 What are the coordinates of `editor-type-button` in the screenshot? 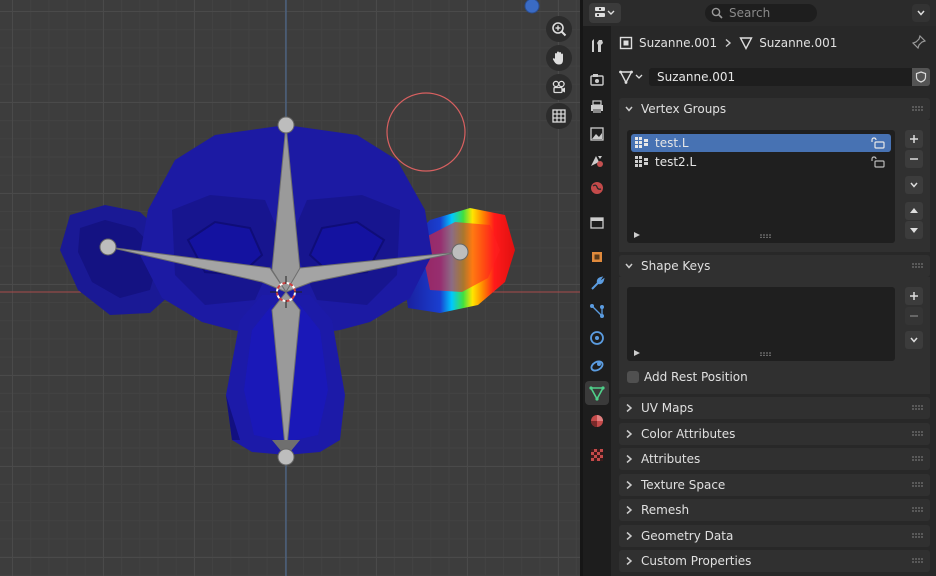 It's located at (605, 13).